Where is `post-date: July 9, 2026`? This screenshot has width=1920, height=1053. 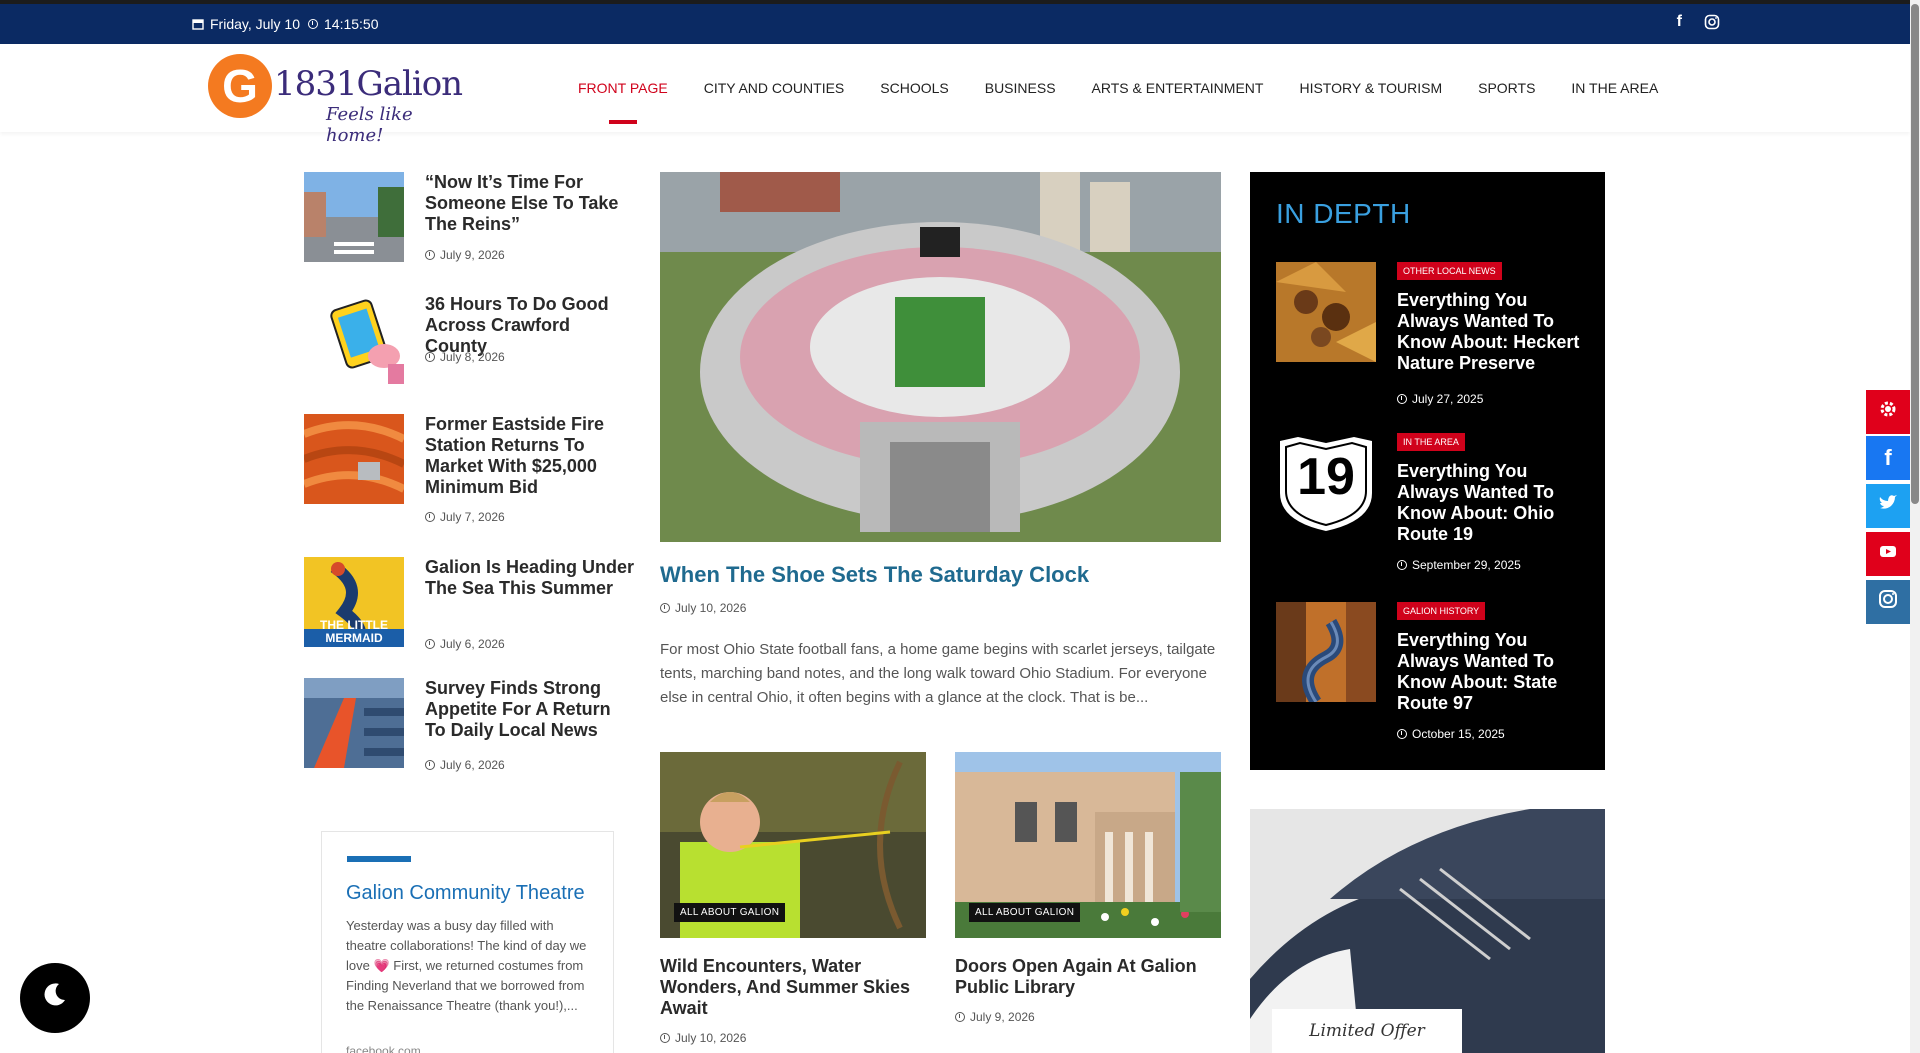
post-date: July 9, 2026 is located at coordinates (465, 255).